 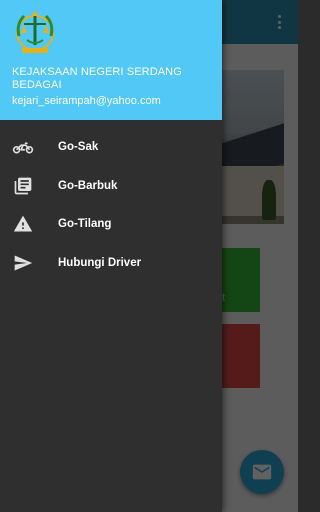 I want to click on menu-item-hubungi-driver: Hubungi Driver, so click(x=111, y=263).